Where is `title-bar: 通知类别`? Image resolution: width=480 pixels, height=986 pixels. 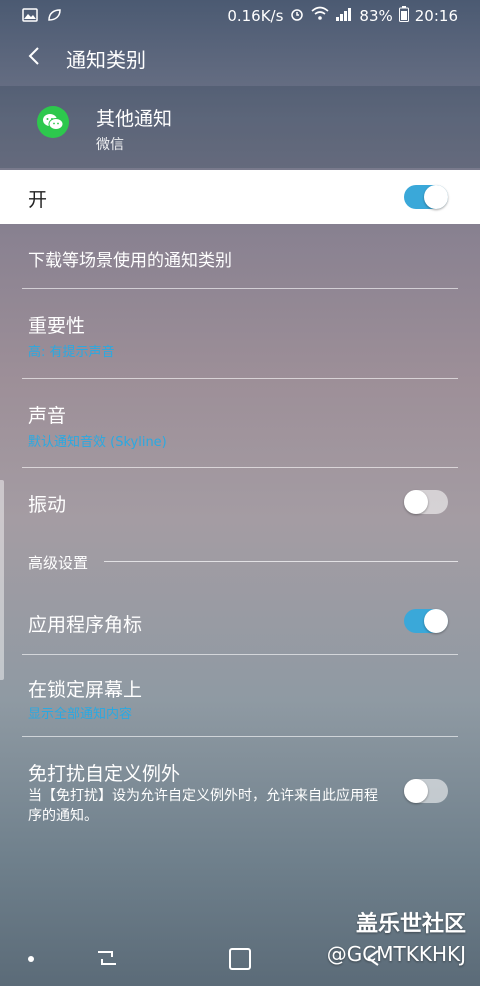
title-bar: 通知类别 is located at coordinates (240, 58).